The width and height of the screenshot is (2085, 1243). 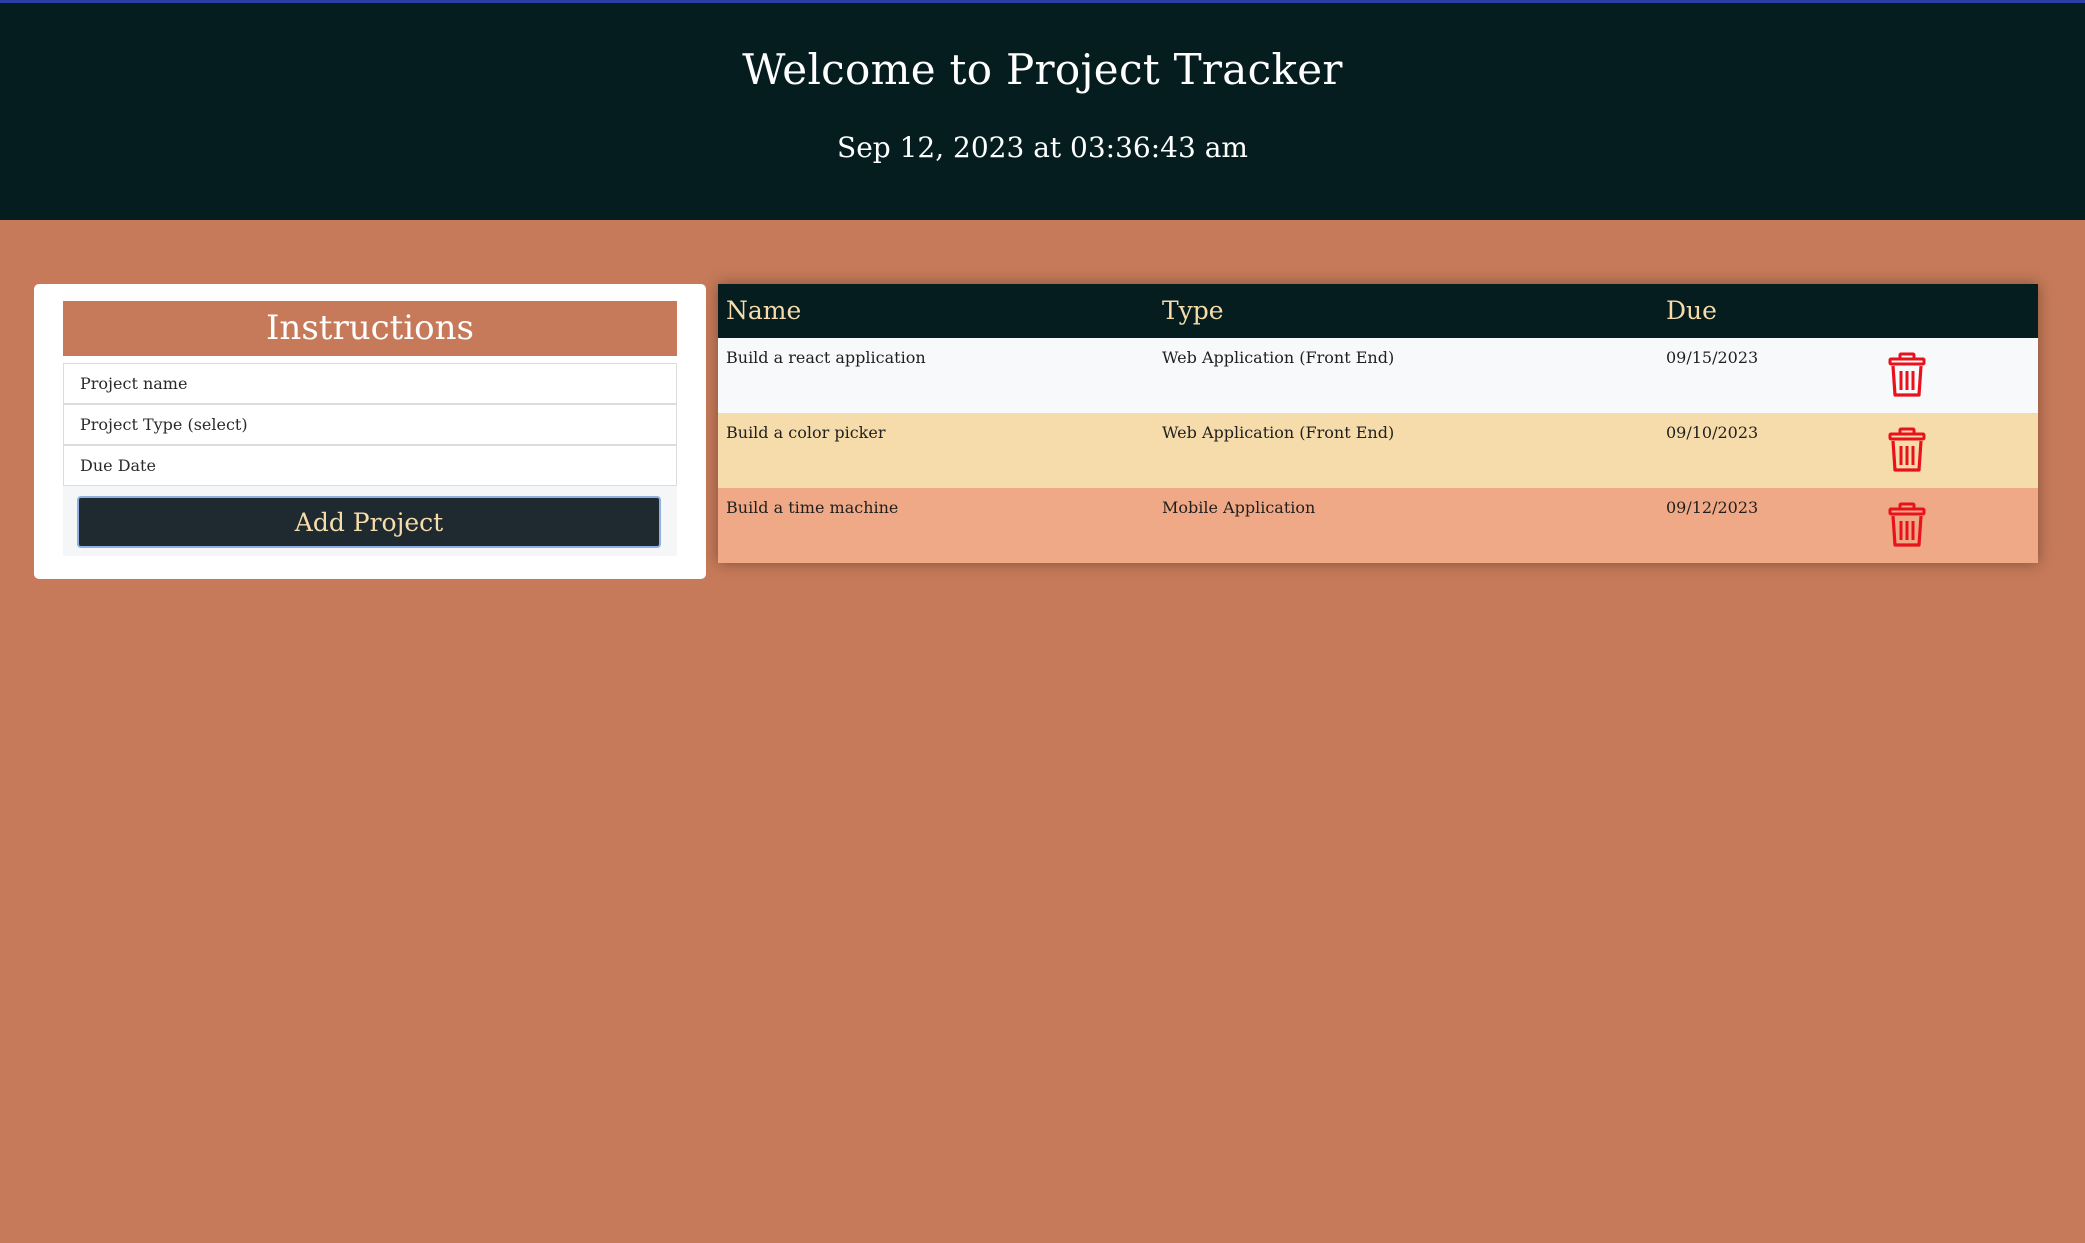 What do you see at coordinates (1712, 432) in the screenshot?
I see `project-due: 09/10/2023` at bounding box center [1712, 432].